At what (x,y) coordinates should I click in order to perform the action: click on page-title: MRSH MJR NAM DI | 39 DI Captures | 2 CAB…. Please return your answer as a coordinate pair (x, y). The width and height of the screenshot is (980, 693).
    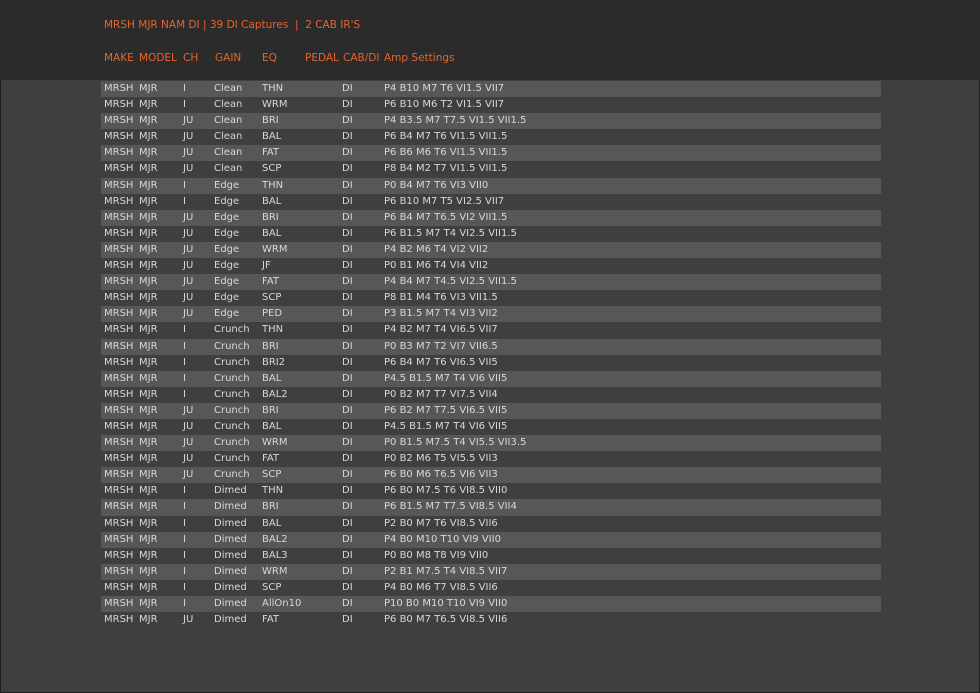
    Looking at the image, I should click on (232, 25).